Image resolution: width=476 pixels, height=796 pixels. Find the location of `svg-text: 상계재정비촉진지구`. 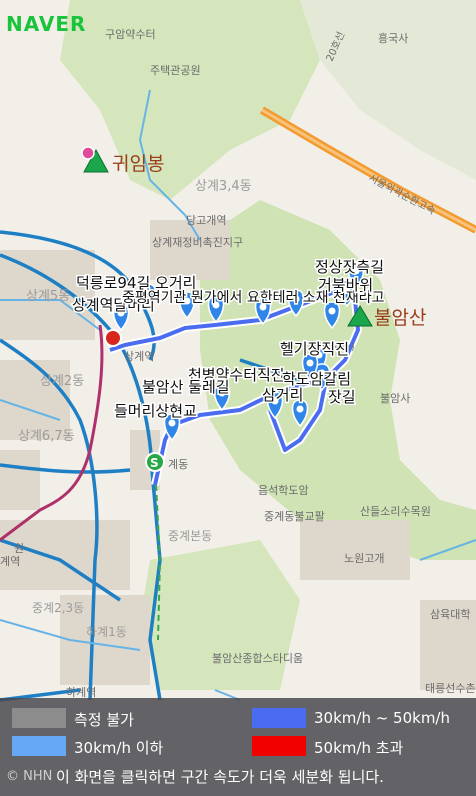

svg-text: 상계재정비촉진지구 is located at coordinates (197, 242).